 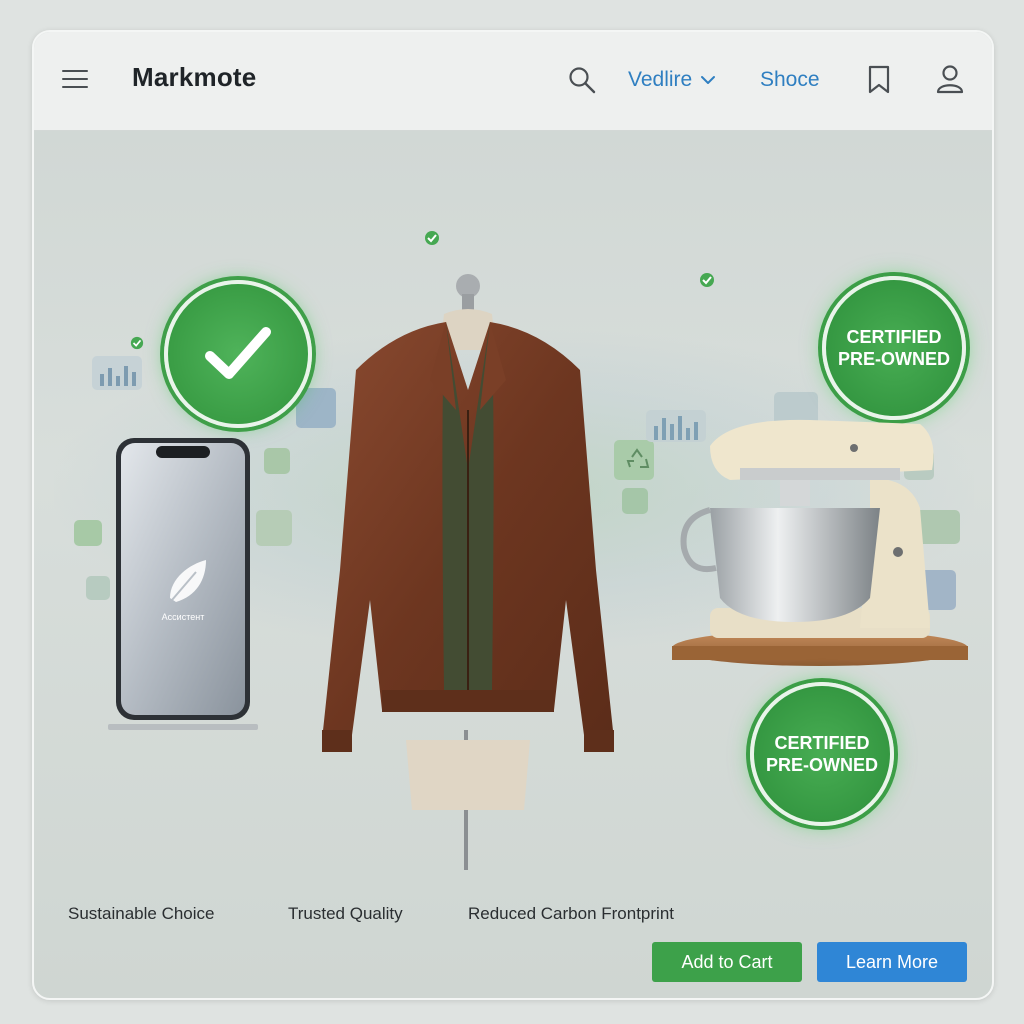 I want to click on bar-chart-icon, so click(x=118, y=376).